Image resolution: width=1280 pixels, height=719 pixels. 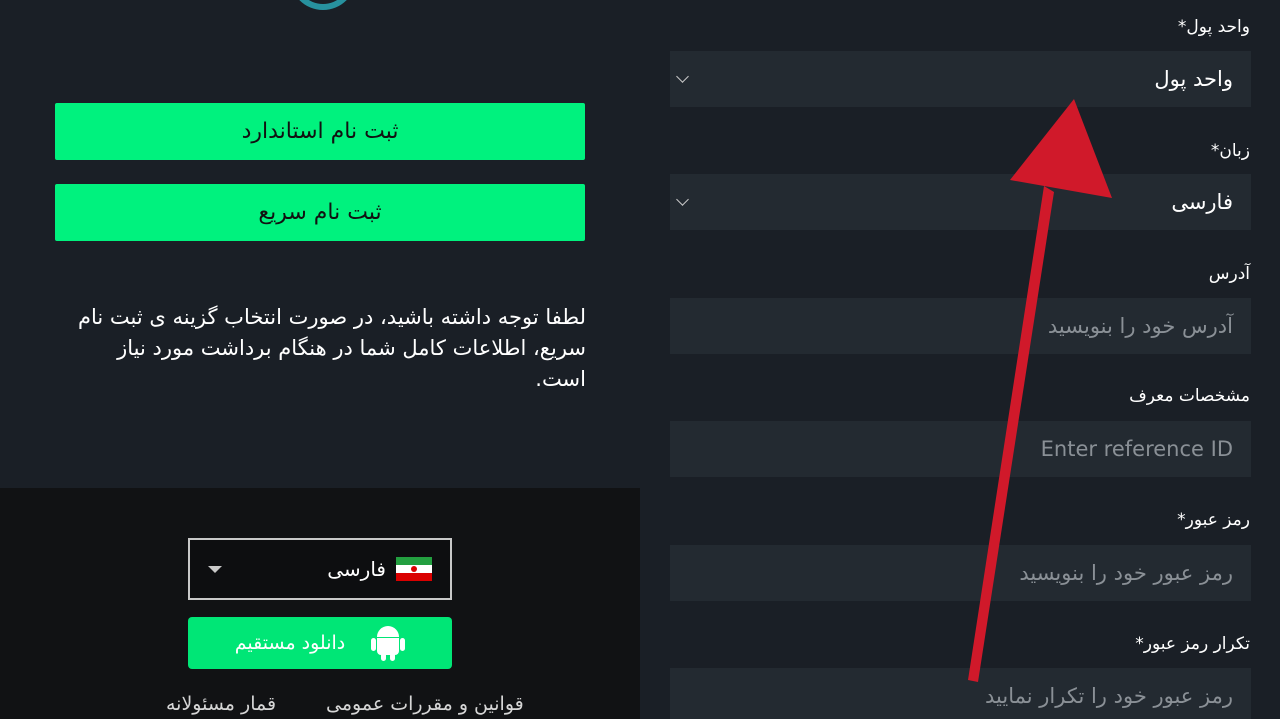 What do you see at coordinates (1229, 274) in the screenshot?
I see `address-label: آدرس` at bounding box center [1229, 274].